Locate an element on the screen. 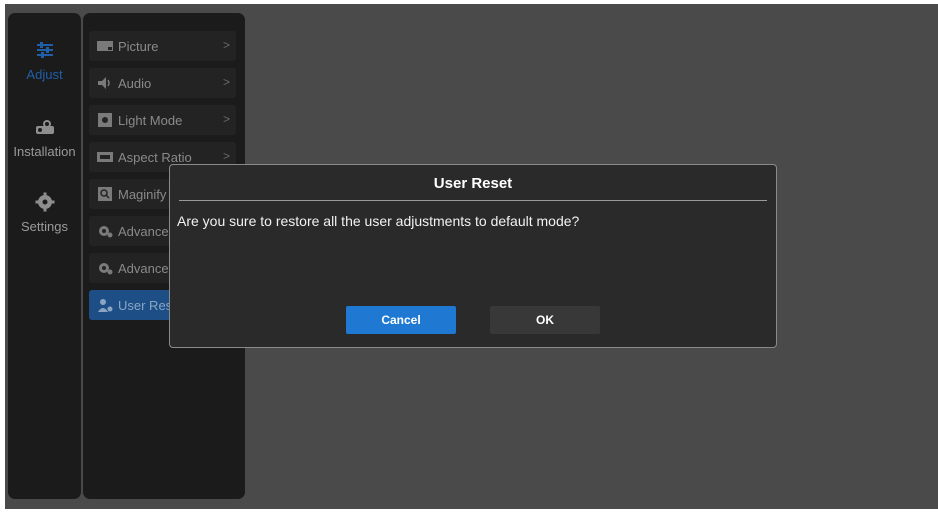 The width and height of the screenshot is (938, 514). dialog-divider is located at coordinates (473, 200).